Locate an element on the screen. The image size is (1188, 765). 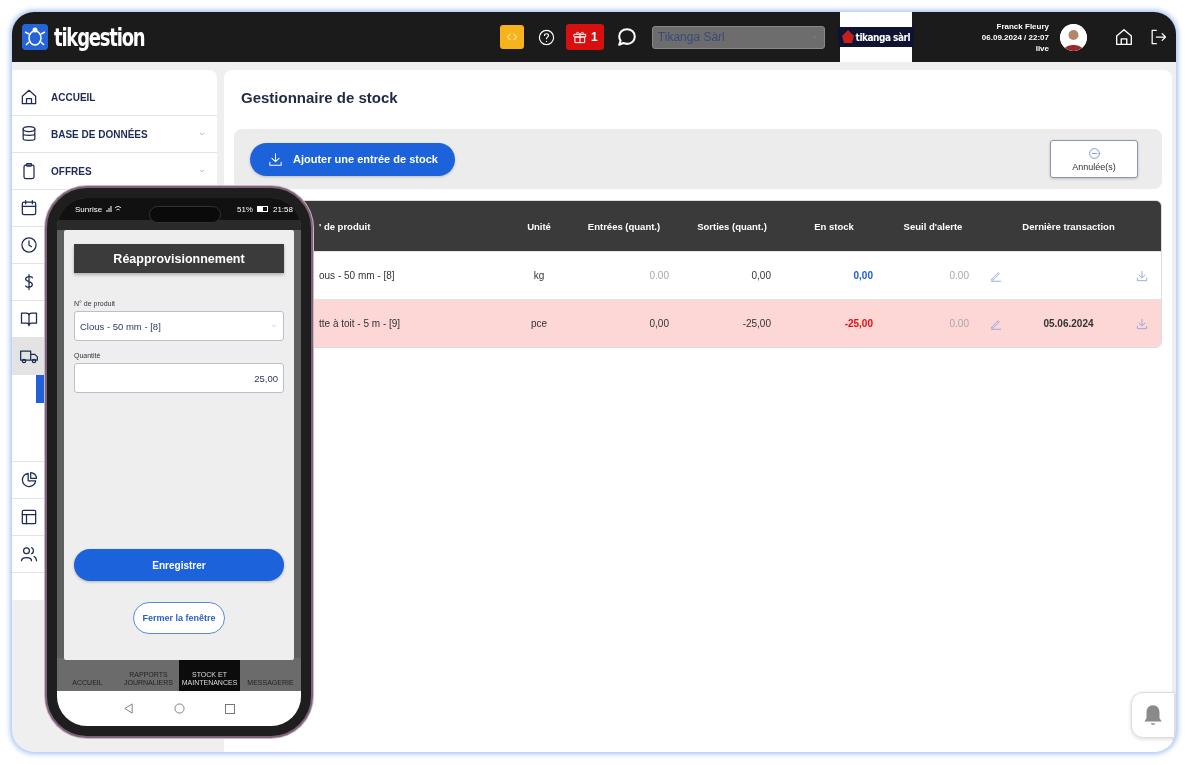
chevron-icon is located at coordinates (274, 326).